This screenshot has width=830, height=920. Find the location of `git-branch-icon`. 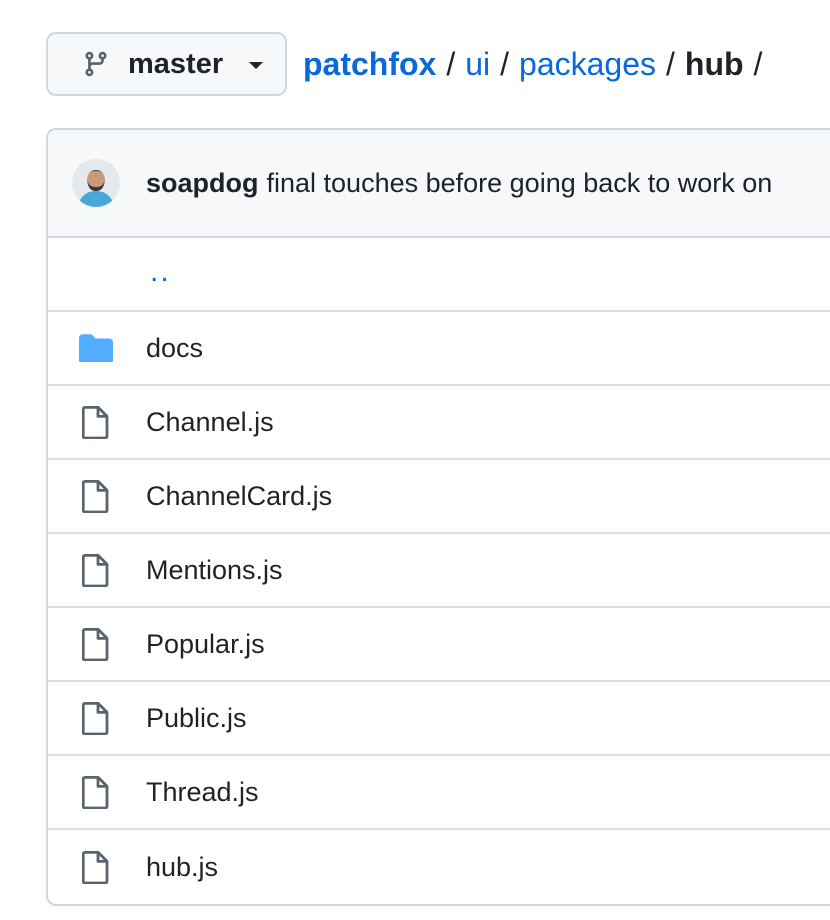

git-branch-icon is located at coordinates (96, 64).